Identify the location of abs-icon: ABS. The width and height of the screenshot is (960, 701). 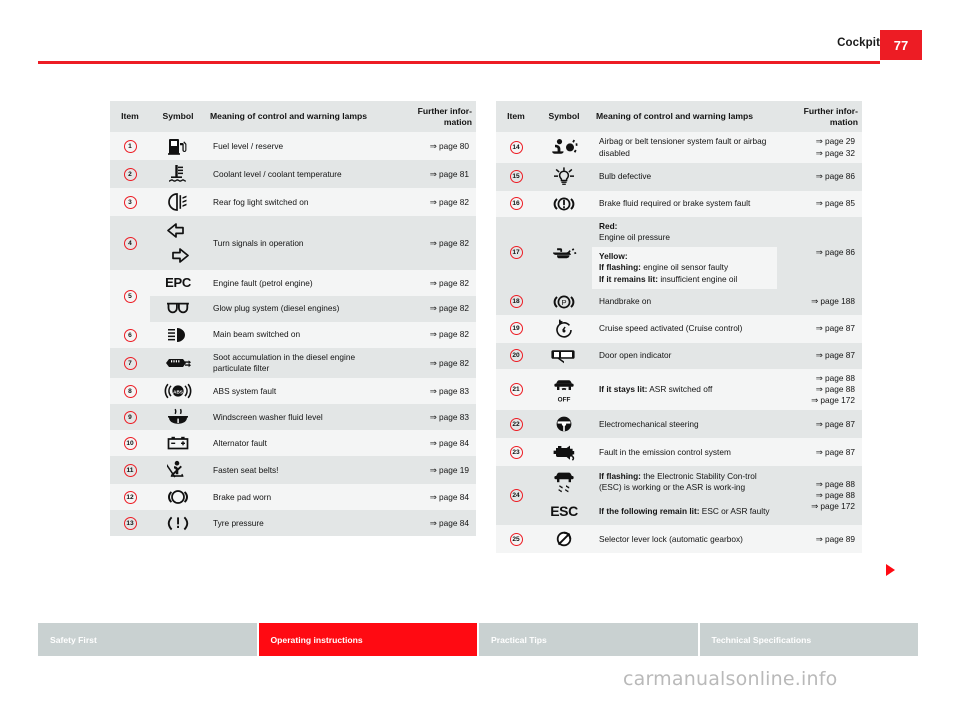
(178, 391).